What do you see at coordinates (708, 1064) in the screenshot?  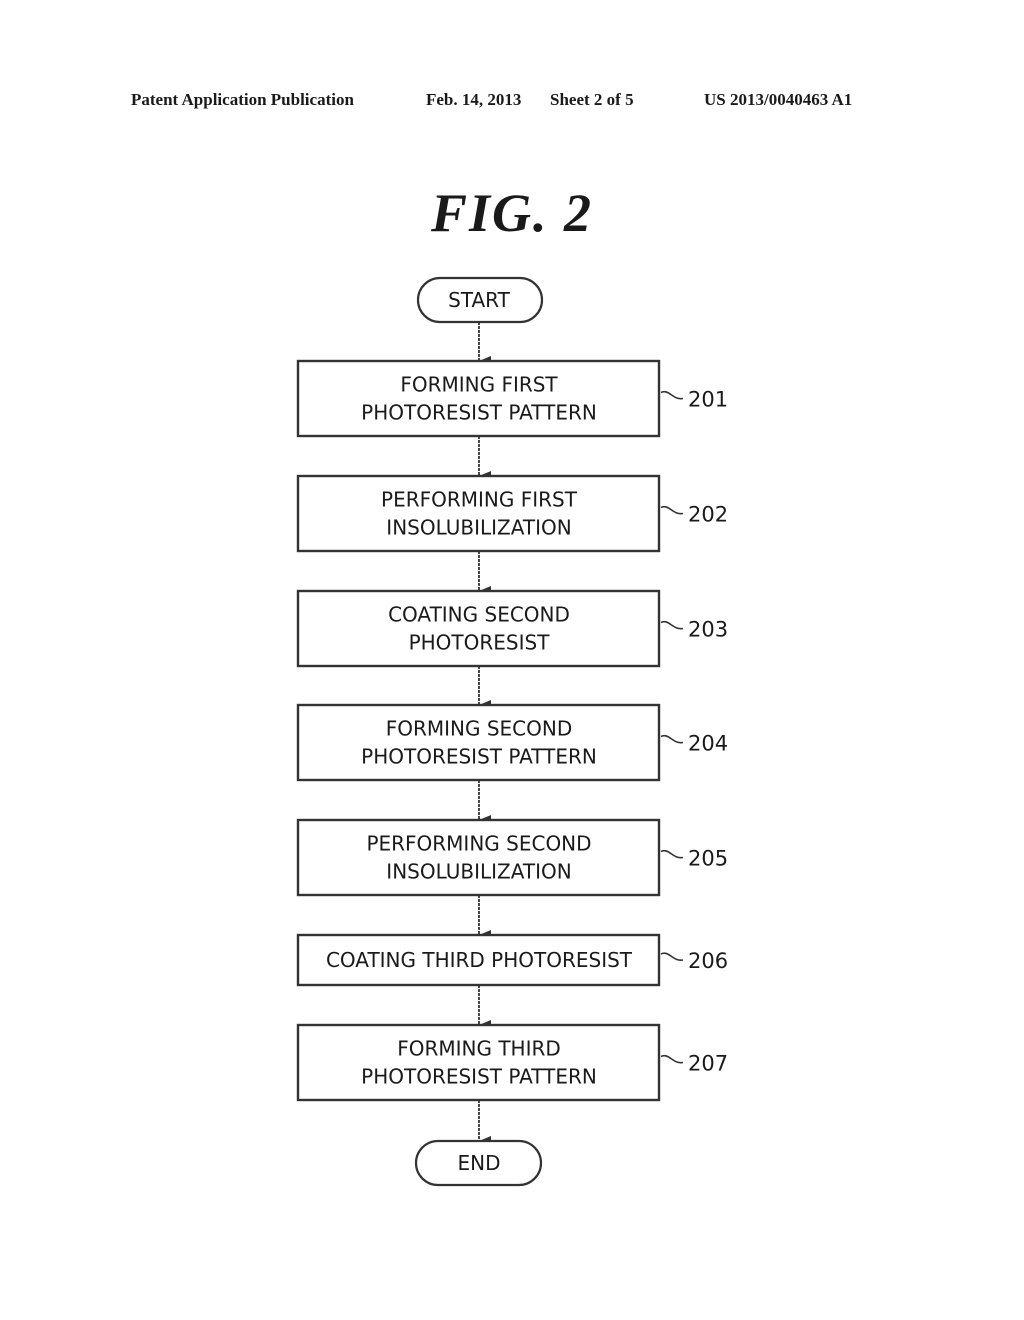 I see `reference-number: 207` at bounding box center [708, 1064].